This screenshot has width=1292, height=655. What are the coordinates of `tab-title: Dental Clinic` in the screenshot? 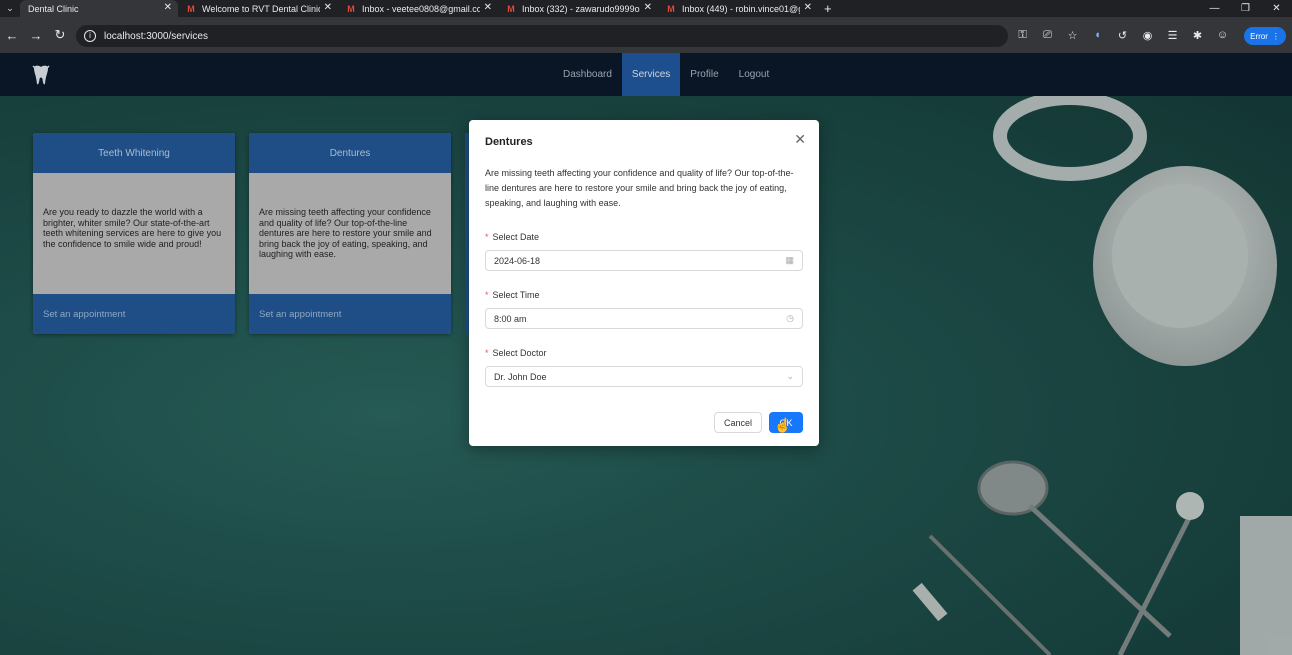 It's located at (53, 8).